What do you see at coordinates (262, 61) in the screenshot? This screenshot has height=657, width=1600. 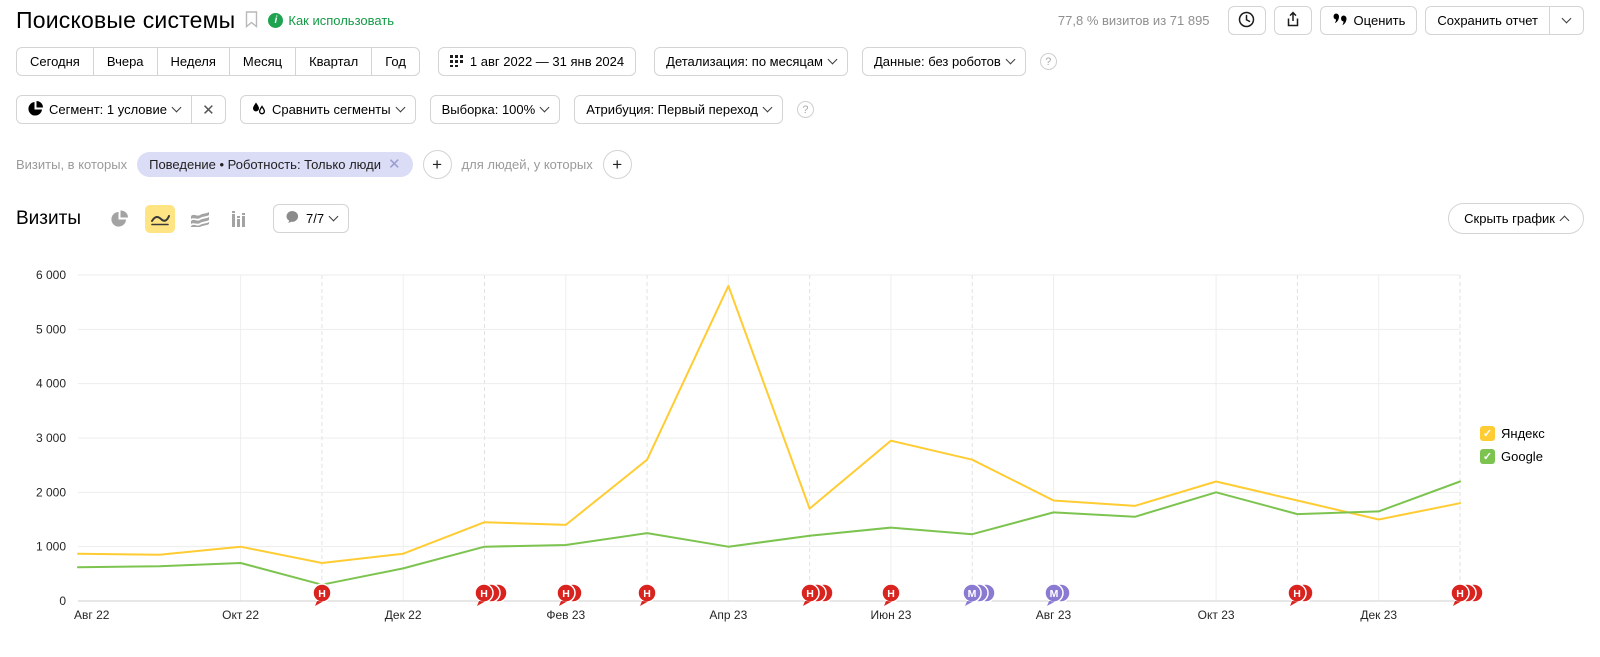 I see `period-tab-month: Месяц` at bounding box center [262, 61].